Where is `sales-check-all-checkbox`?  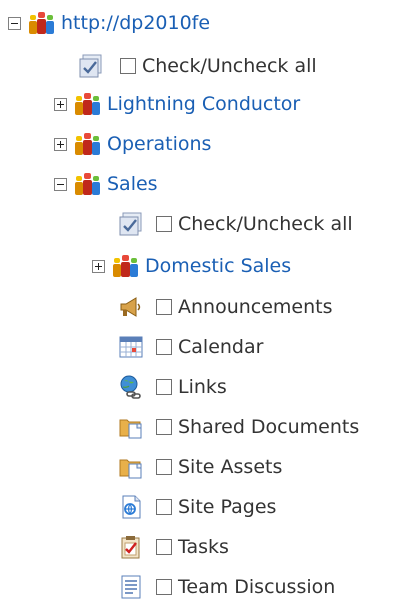
sales-check-all-checkbox is located at coordinates (164, 224).